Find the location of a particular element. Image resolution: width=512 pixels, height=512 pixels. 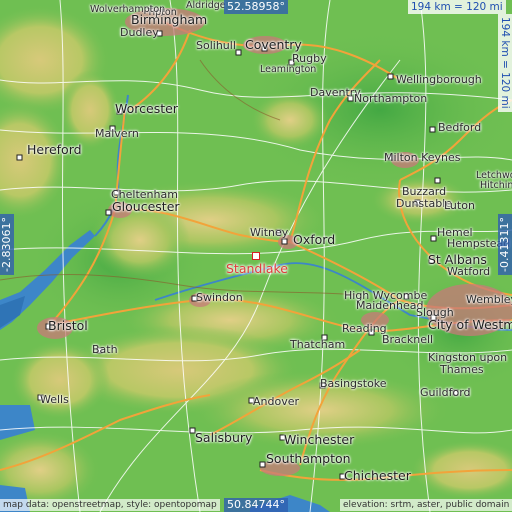

coord-left: -2.83061° is located at coordinates (7, 244).